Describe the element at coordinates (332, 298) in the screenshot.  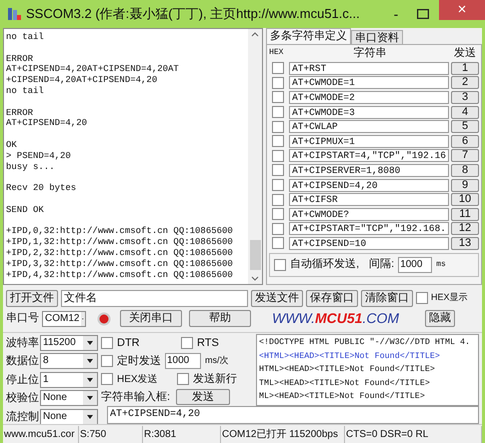
I see `save-window-button: 保存窗口` at that location.